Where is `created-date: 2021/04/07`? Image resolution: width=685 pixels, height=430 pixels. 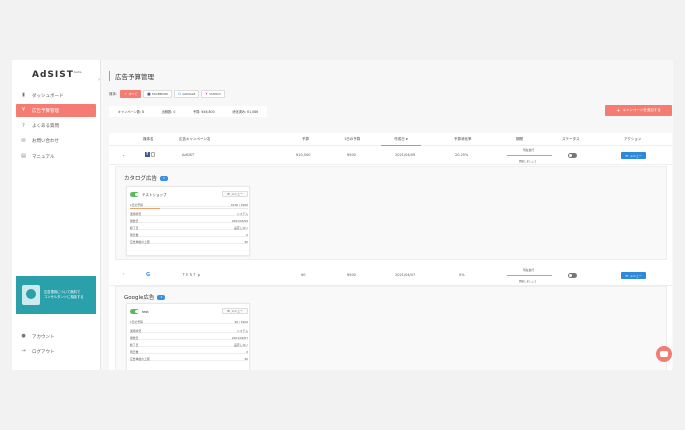 created-date: 2021/04/07 is located at coordinates (405, 275).